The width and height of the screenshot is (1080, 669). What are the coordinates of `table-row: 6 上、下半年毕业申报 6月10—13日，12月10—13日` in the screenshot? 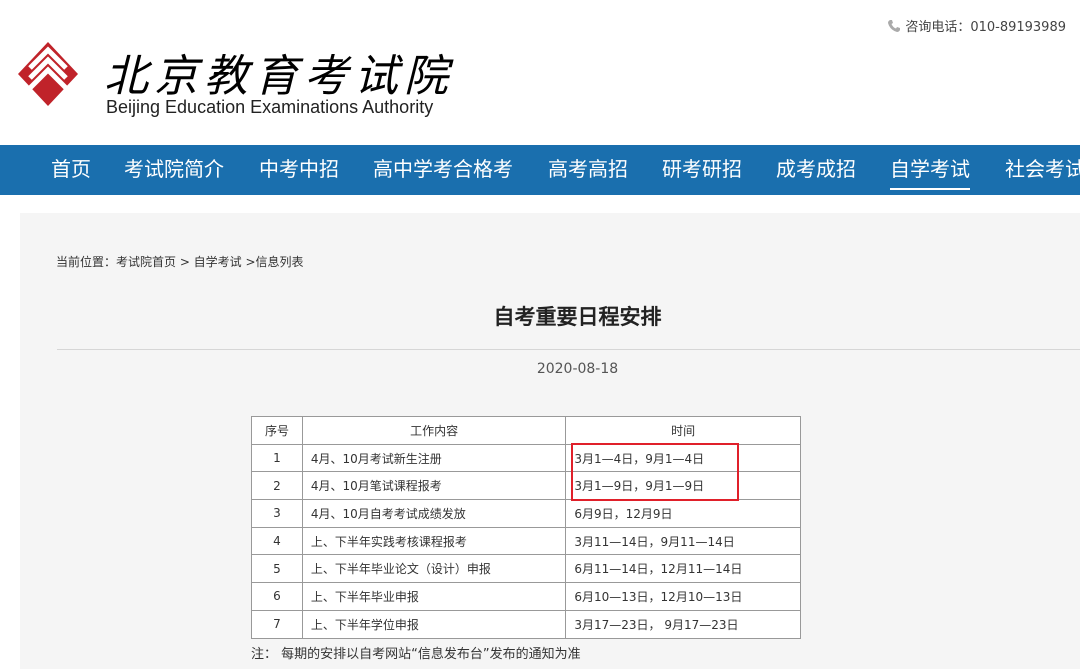 It's located at (526, 596).